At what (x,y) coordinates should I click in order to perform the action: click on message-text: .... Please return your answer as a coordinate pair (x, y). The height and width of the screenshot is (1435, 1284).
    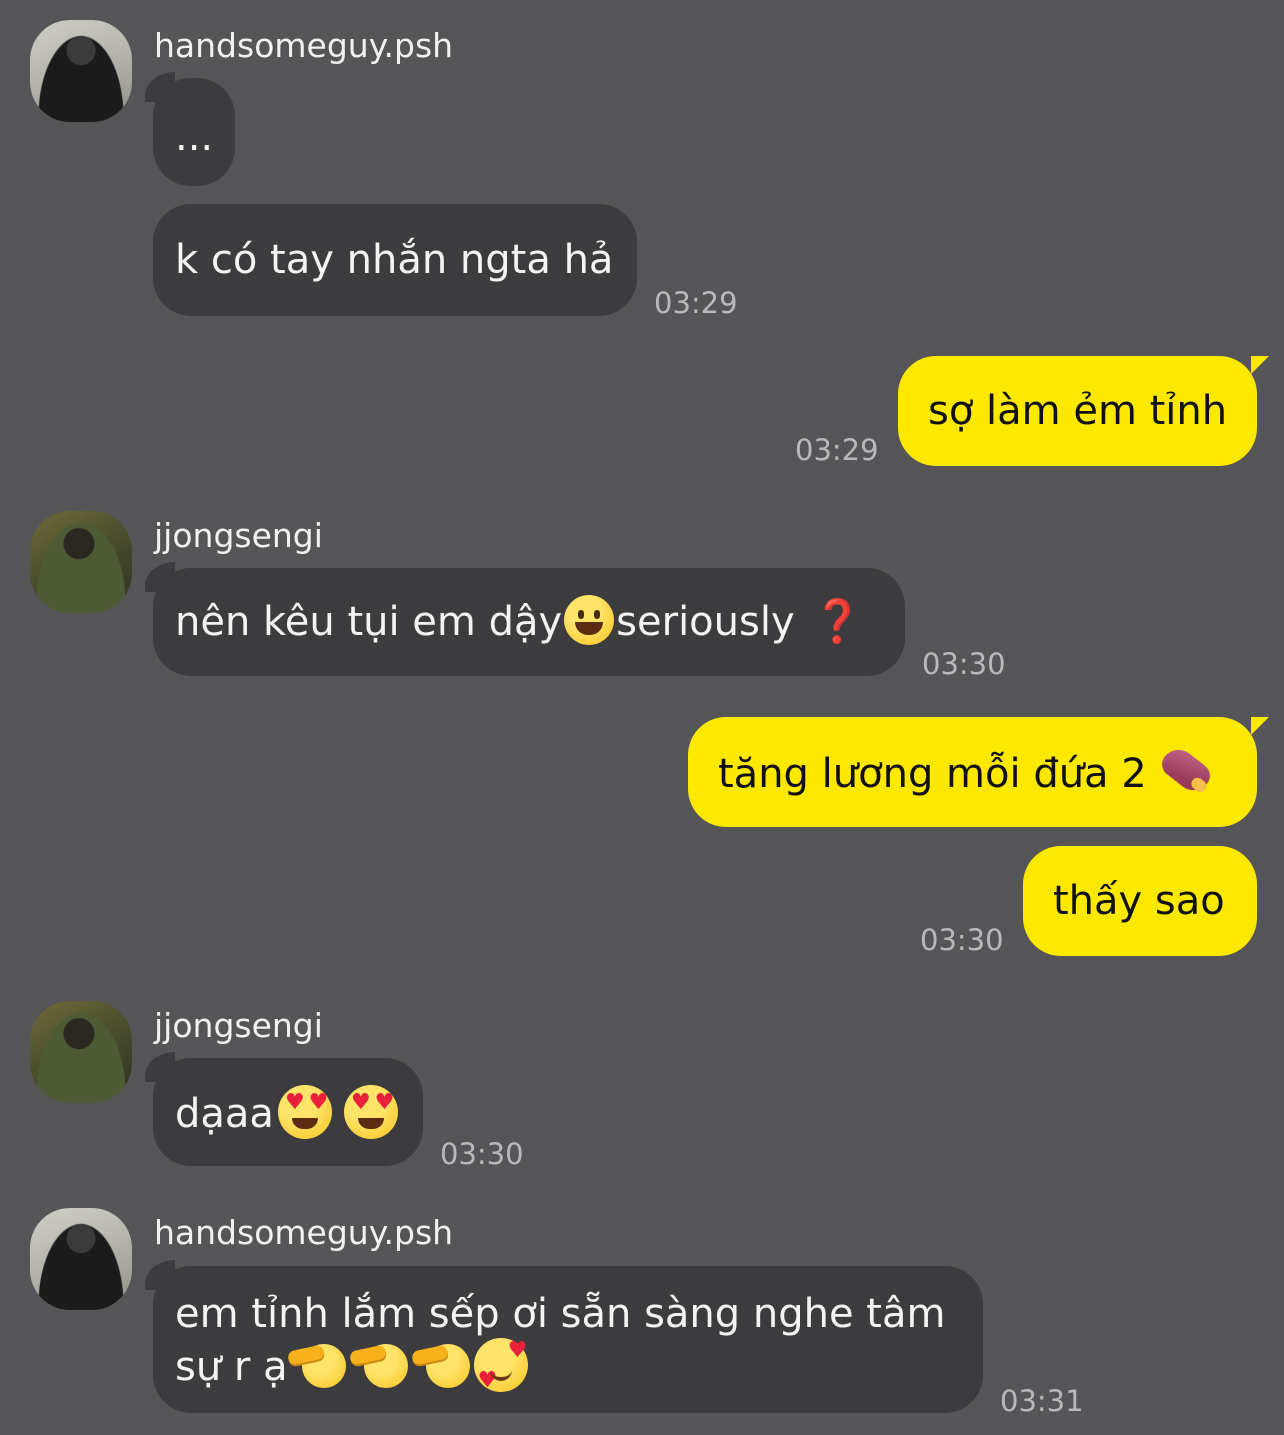
    Looking at the image, I should click on (194, 137).